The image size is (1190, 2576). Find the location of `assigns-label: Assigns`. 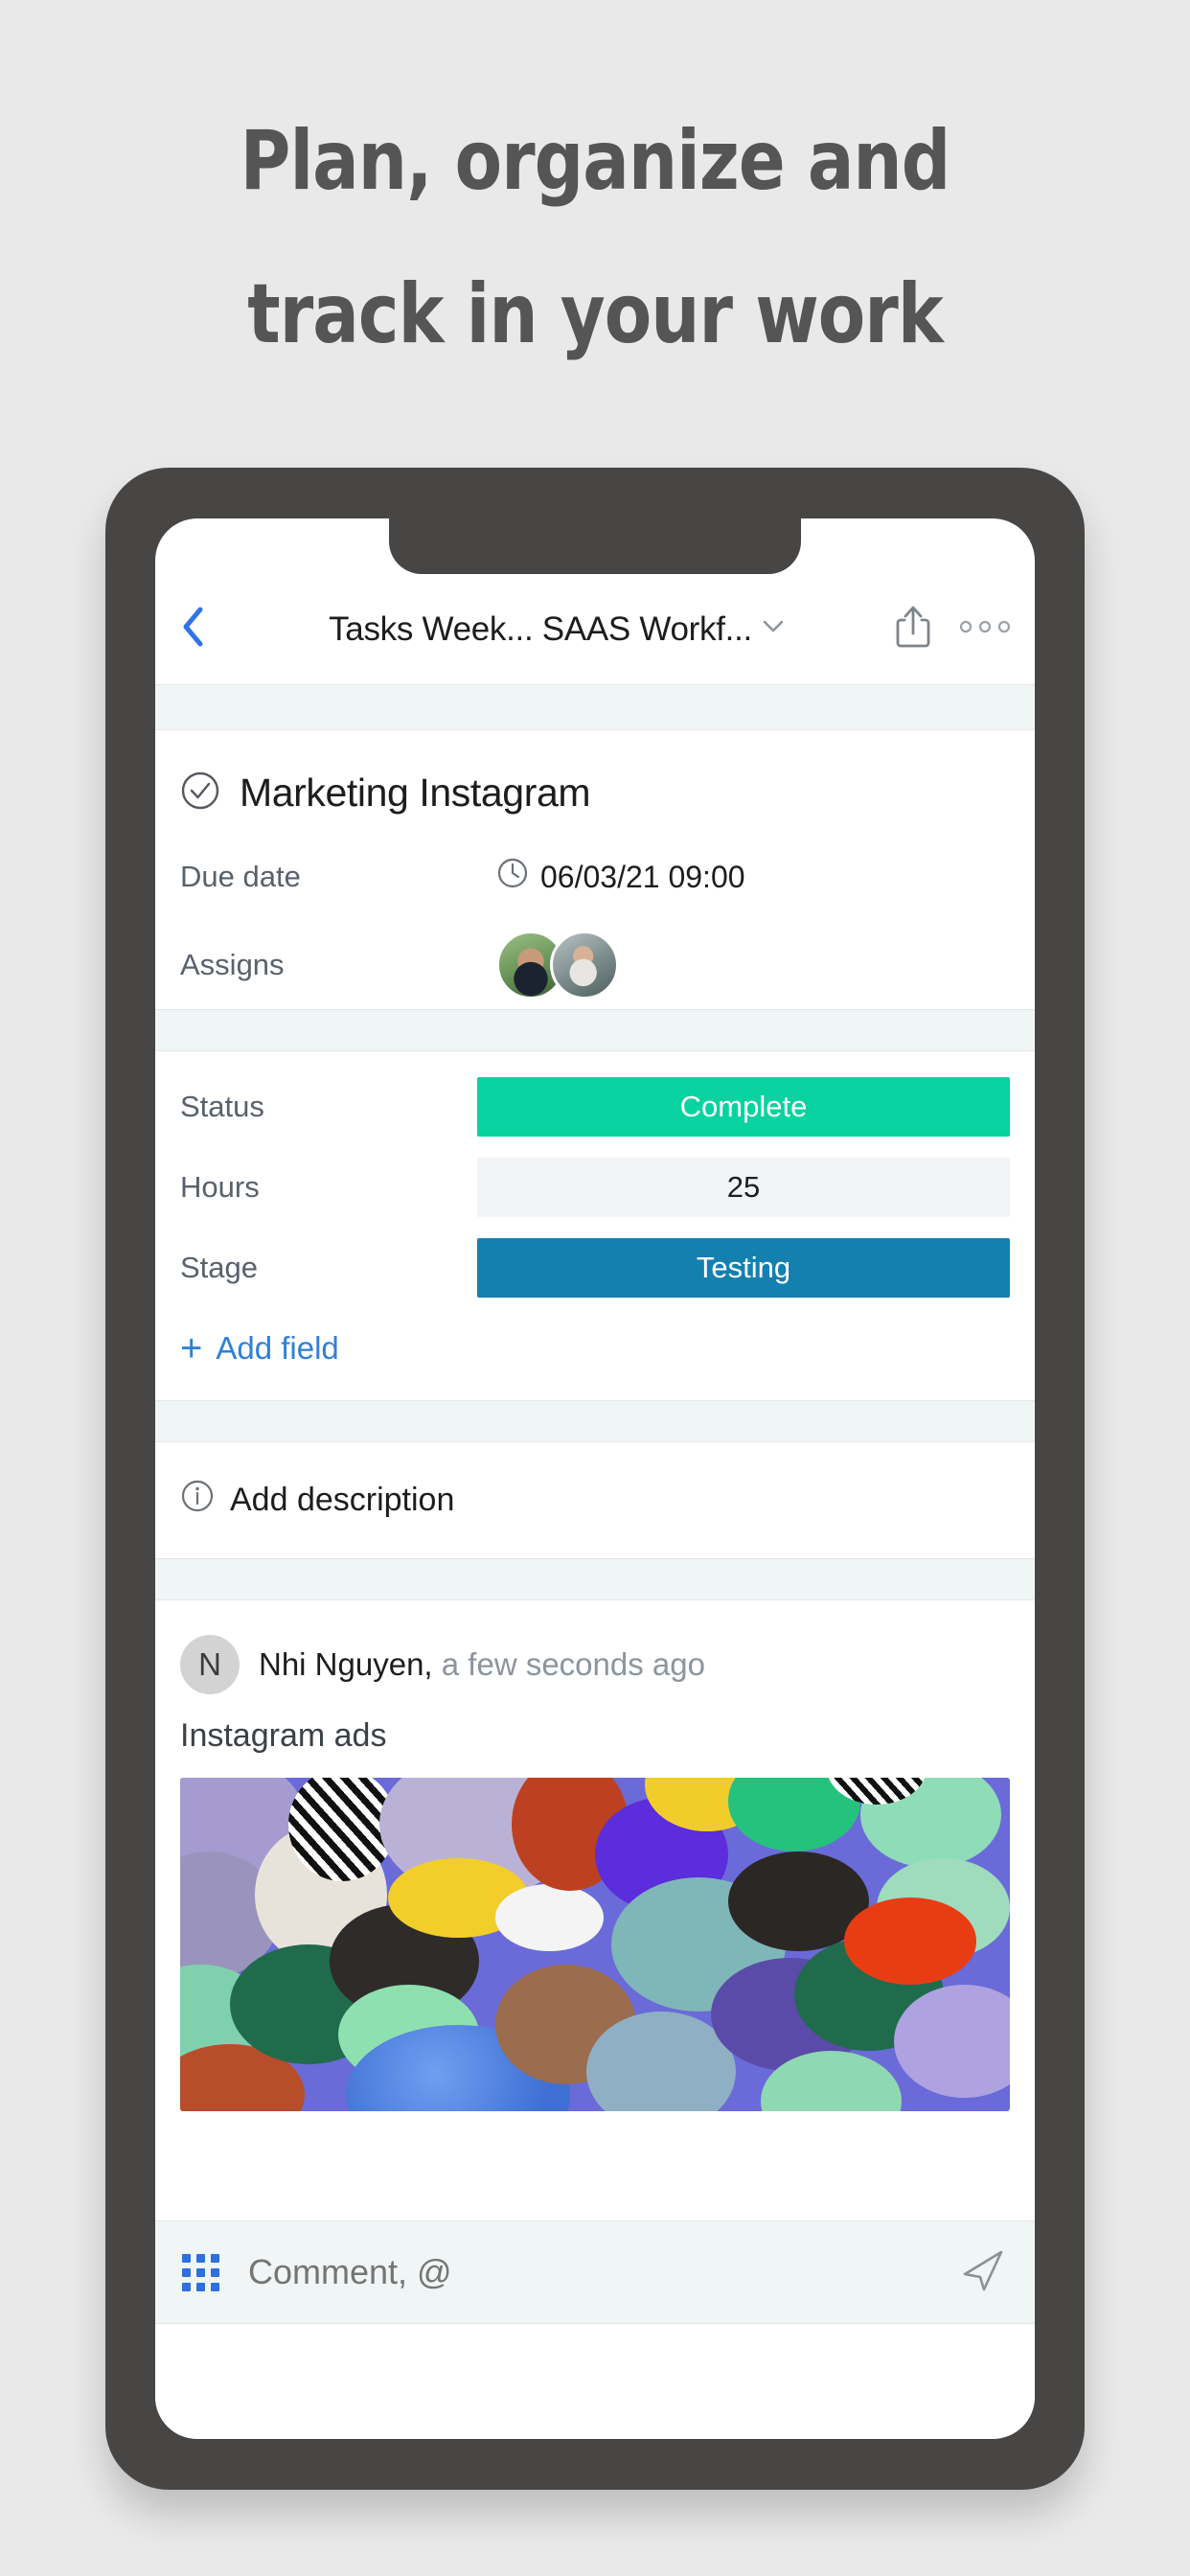

assigns-label: Assigns is located at coordinates (233, 964).